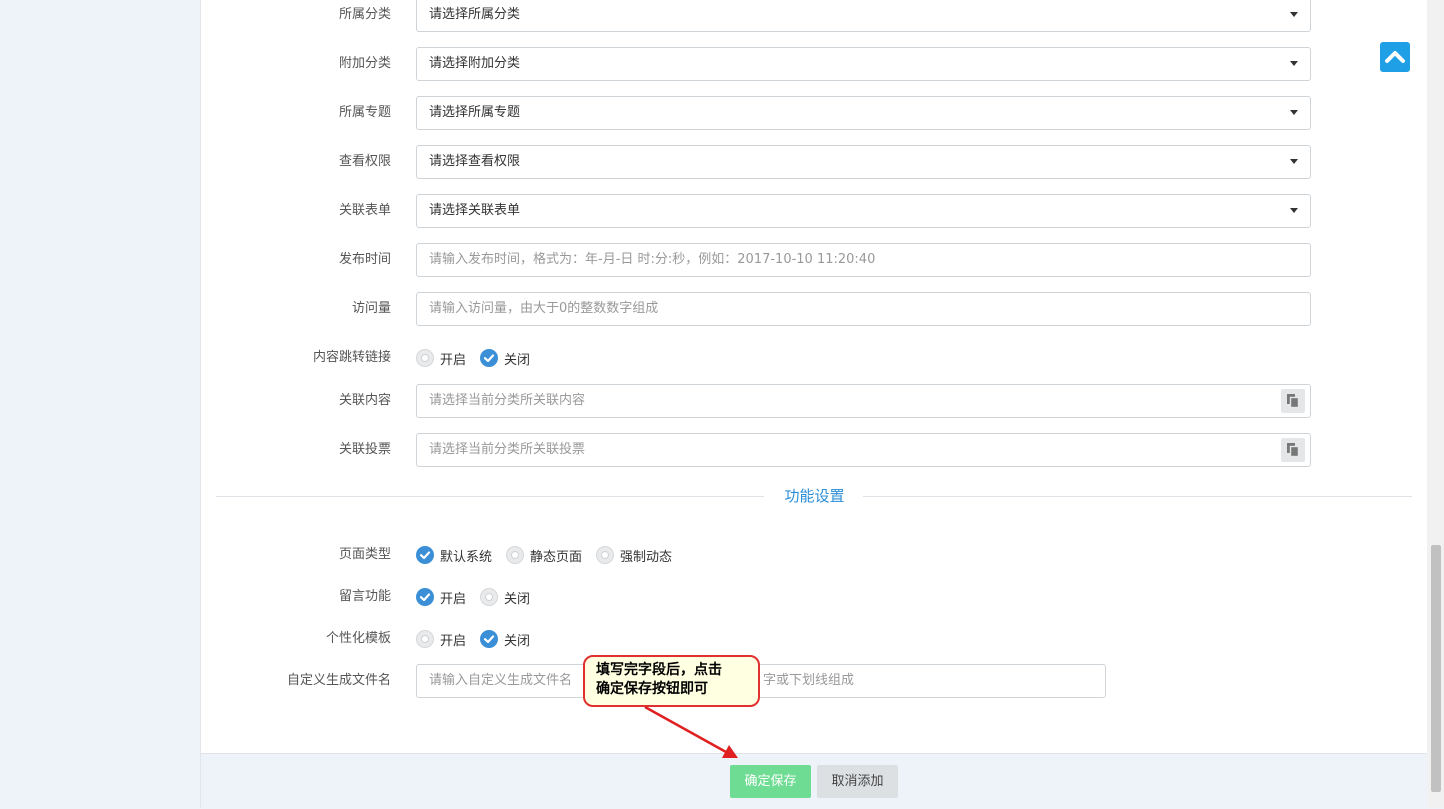  I want to click on chevron-up-icon, so click(1395, 57).